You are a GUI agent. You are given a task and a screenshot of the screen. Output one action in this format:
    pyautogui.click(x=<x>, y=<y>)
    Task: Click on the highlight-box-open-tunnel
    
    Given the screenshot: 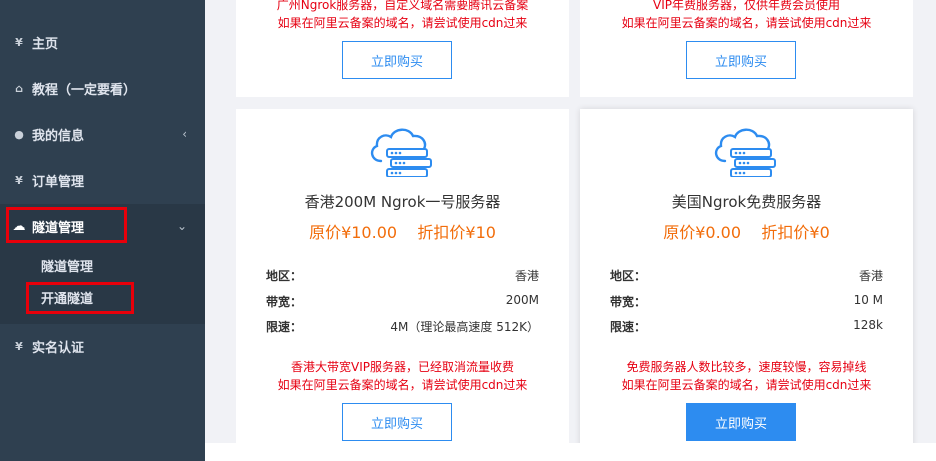 What is the action you would take?
    pyautogui.click(x=80, y=298)
    